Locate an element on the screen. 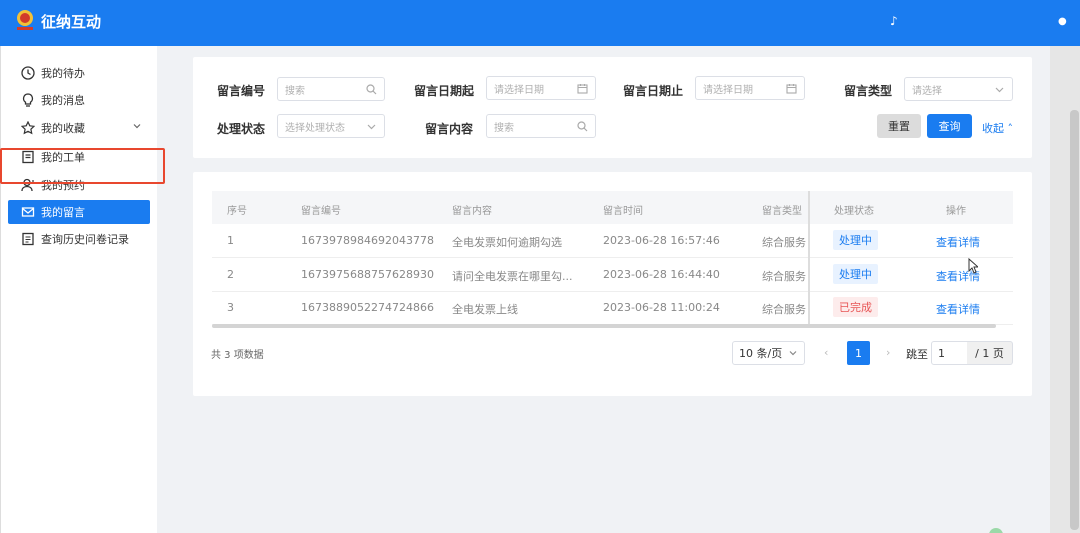 This screenshot has height=533, width=1080. vertical-scrollbar is located at coordinates (1074, 320).